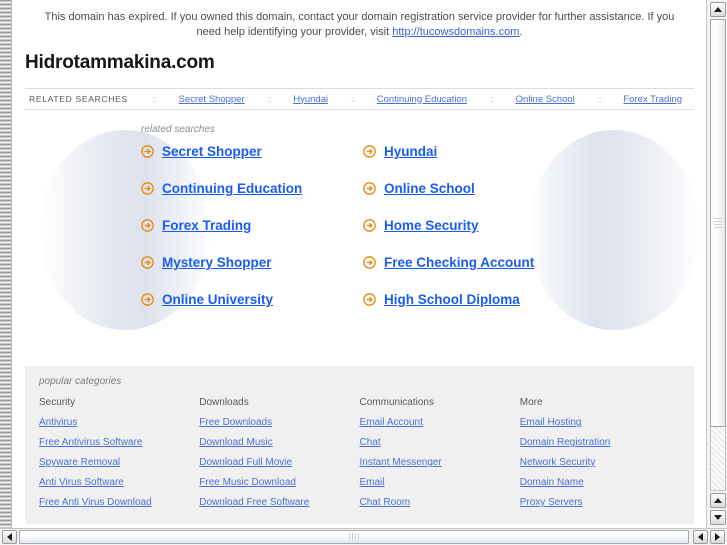 The height and width of the screenshot is (545, 727). I want to click on vertical-scrollbar, so click(716, 264).